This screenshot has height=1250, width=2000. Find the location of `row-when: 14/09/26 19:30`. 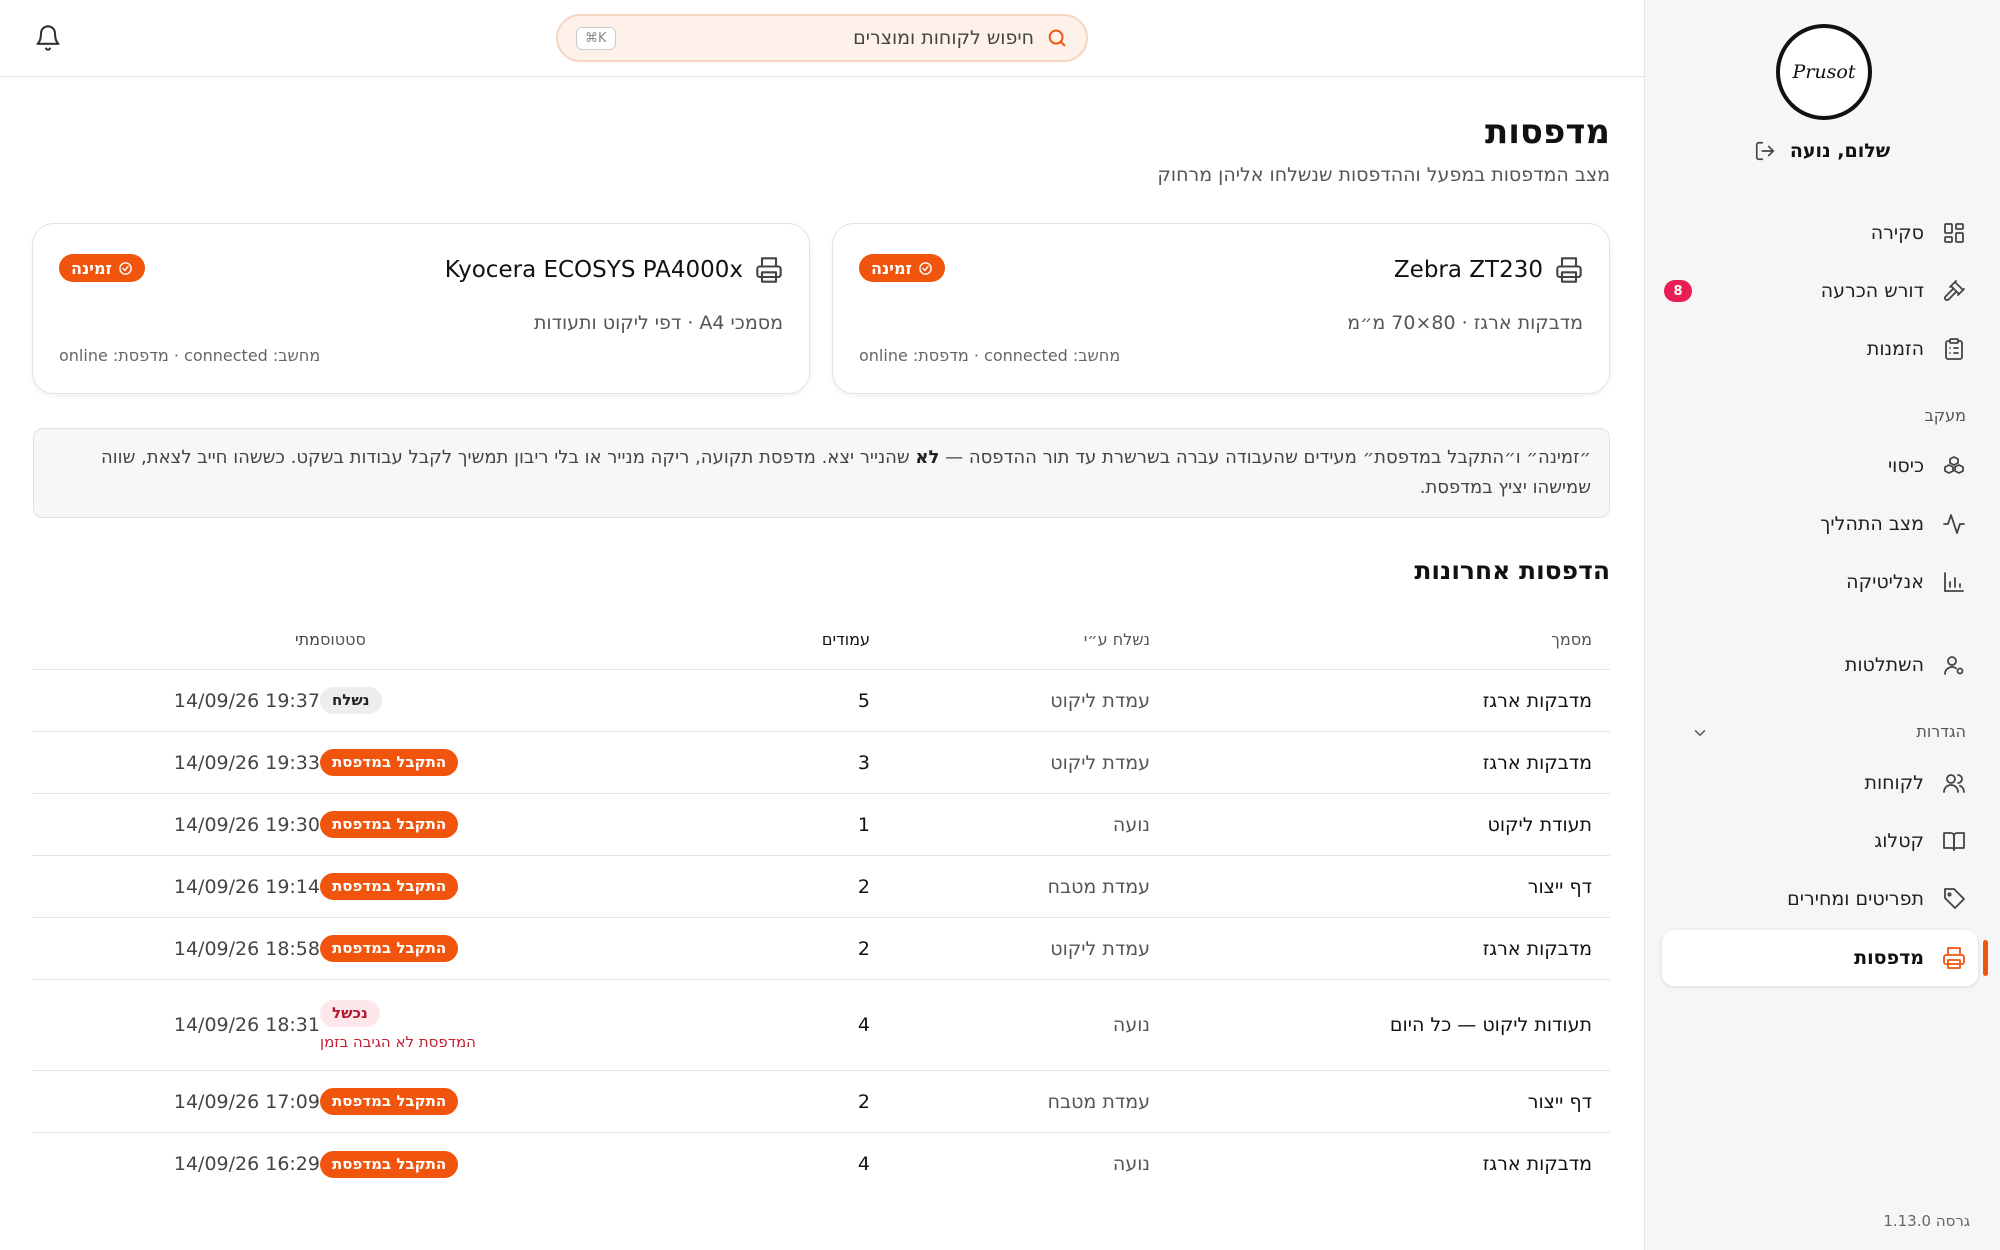

row-when: 14/09/26 19:30 is located at coordinates (246, 824).